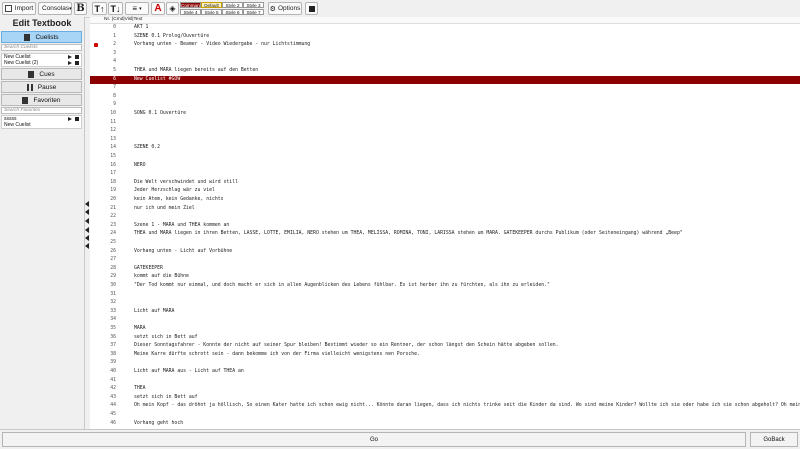 This screenshot has height=449, width=800. I want to click on line-number: 3, so click(114, 53).